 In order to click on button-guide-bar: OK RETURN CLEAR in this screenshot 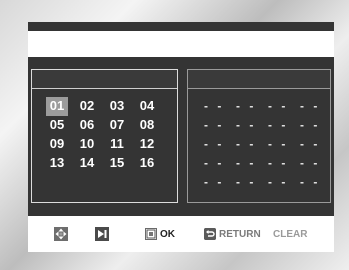, I will do `click(181, 234)`.